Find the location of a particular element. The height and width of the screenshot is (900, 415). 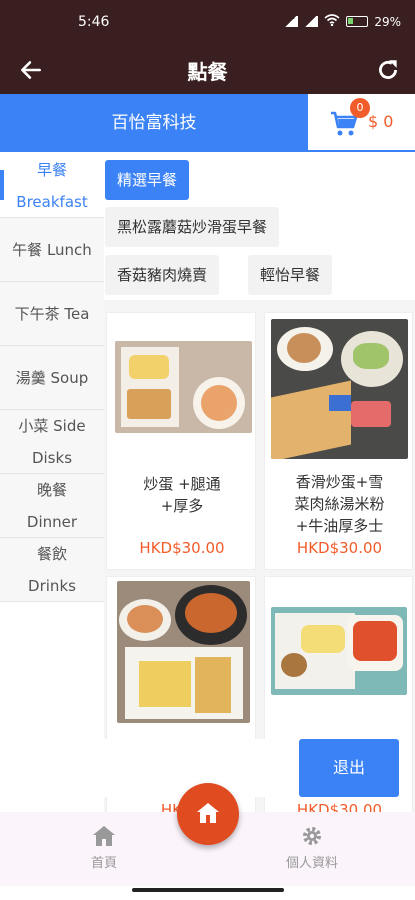

sidebar-item-label: 下午茶 Tea is located at coordinates (52, 314).